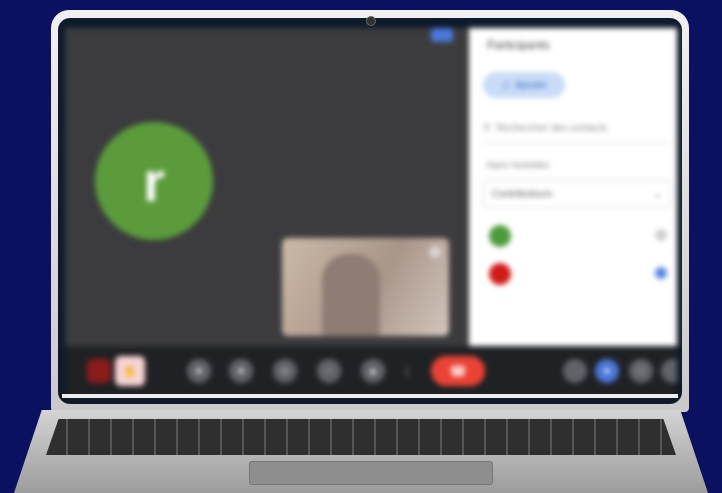 This screenshot has width=722, height=493. What do you see at coordinates (518, 45) in the screenshot?
I see `panel-title: Participants` at bounding box center [518, 45].